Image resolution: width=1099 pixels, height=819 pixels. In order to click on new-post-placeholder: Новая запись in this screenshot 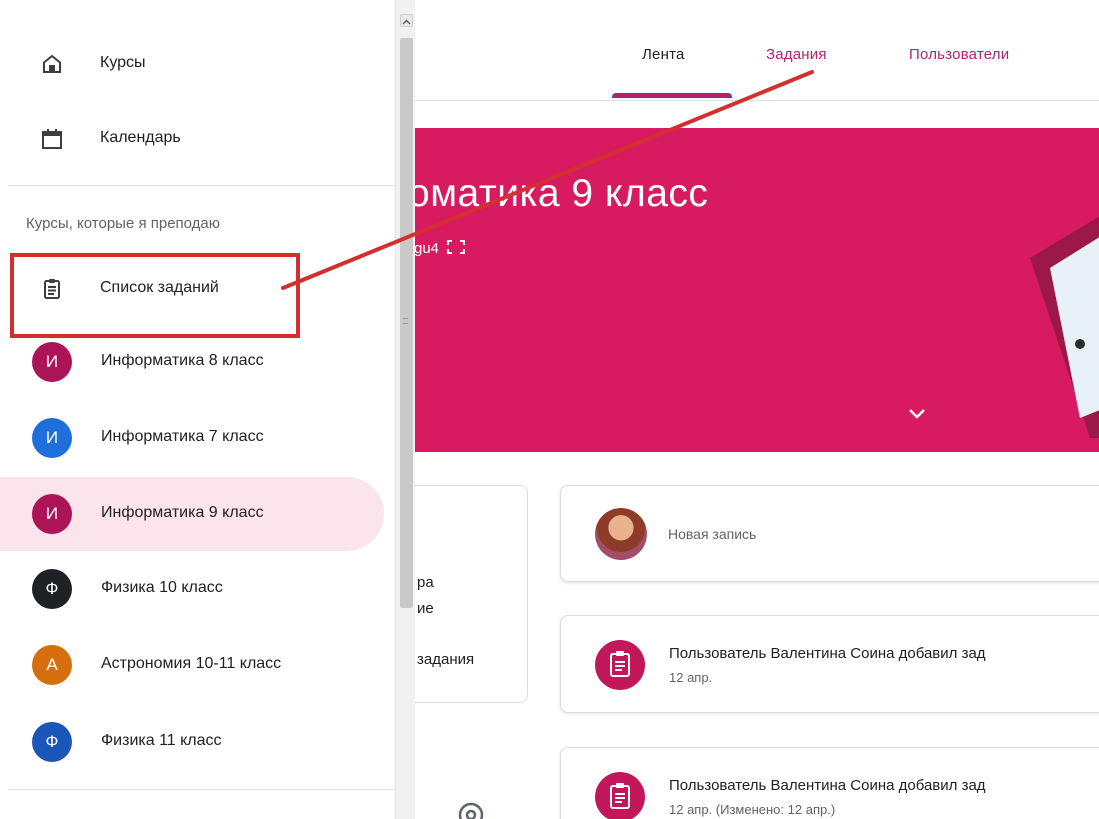, I will do `click(712, 534)`.